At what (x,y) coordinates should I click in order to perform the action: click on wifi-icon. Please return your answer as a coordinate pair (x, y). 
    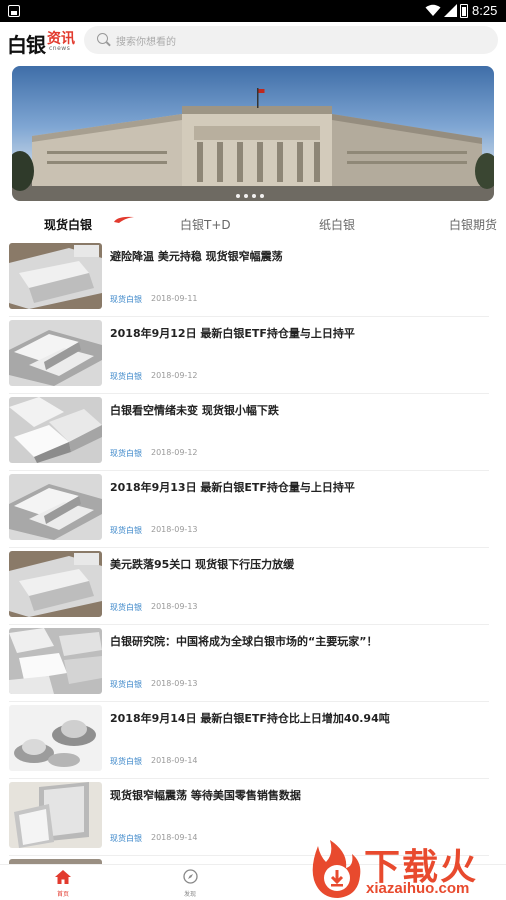
    Looking at the image, I should click on (433, 10).